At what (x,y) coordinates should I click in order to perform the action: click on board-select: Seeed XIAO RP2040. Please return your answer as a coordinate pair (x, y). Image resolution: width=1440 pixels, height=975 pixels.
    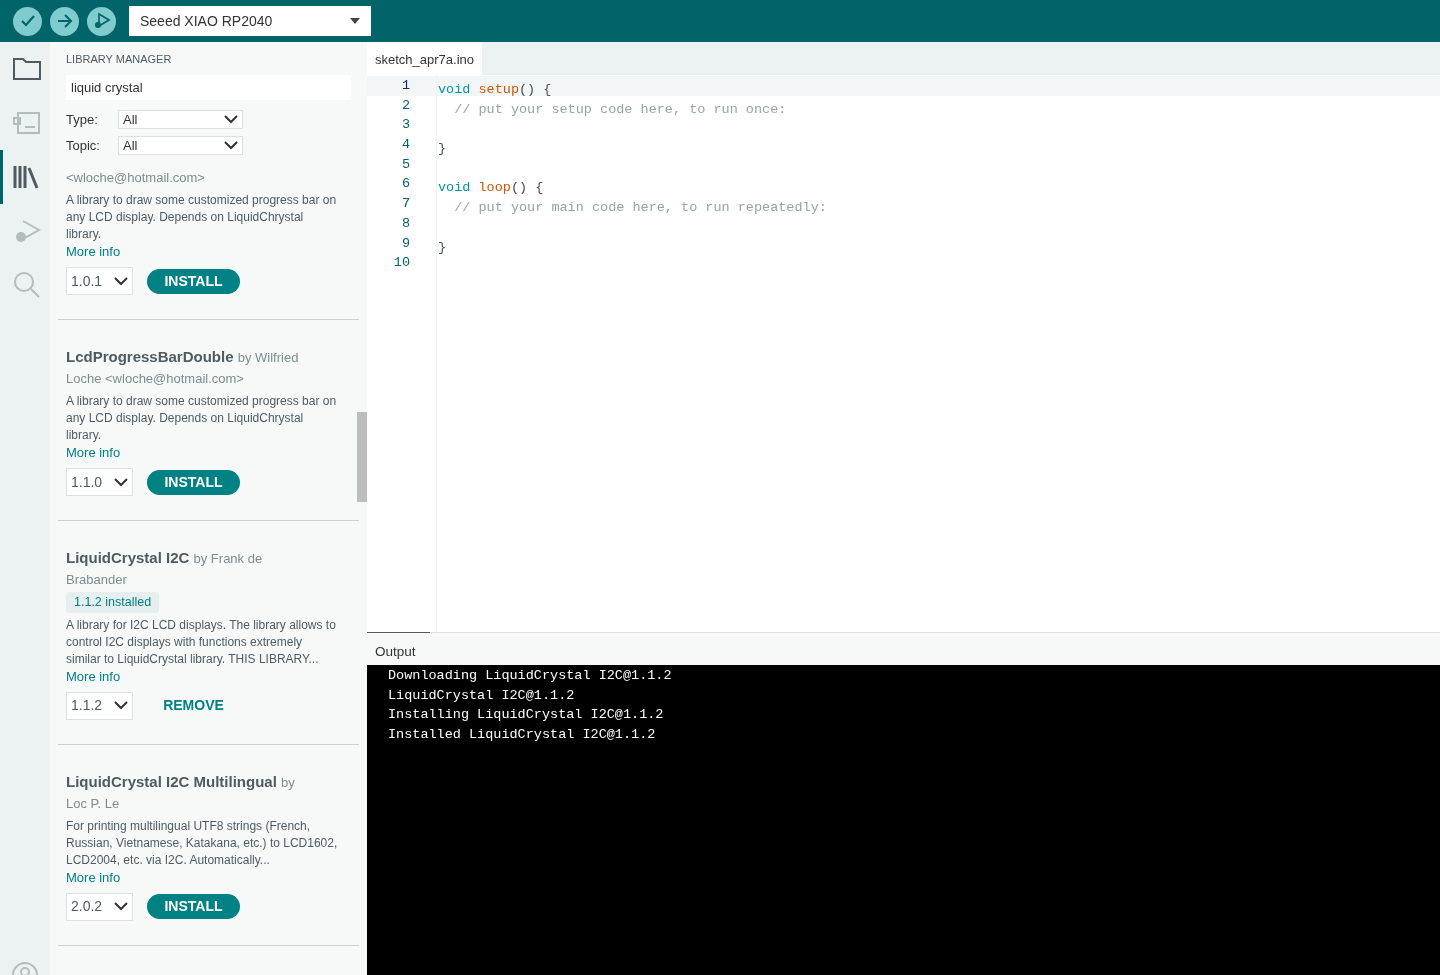
    Looking at the image, I should click on (250, 21).